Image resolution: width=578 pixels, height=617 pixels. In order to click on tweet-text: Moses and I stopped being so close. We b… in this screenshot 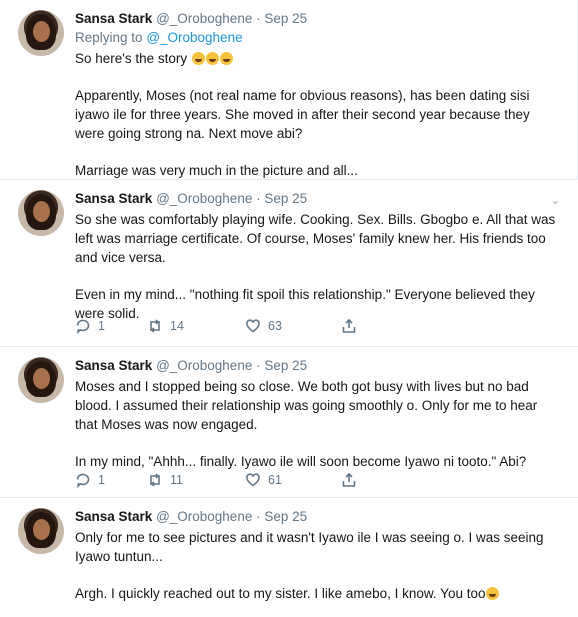, I will do `click(306, 424)`.